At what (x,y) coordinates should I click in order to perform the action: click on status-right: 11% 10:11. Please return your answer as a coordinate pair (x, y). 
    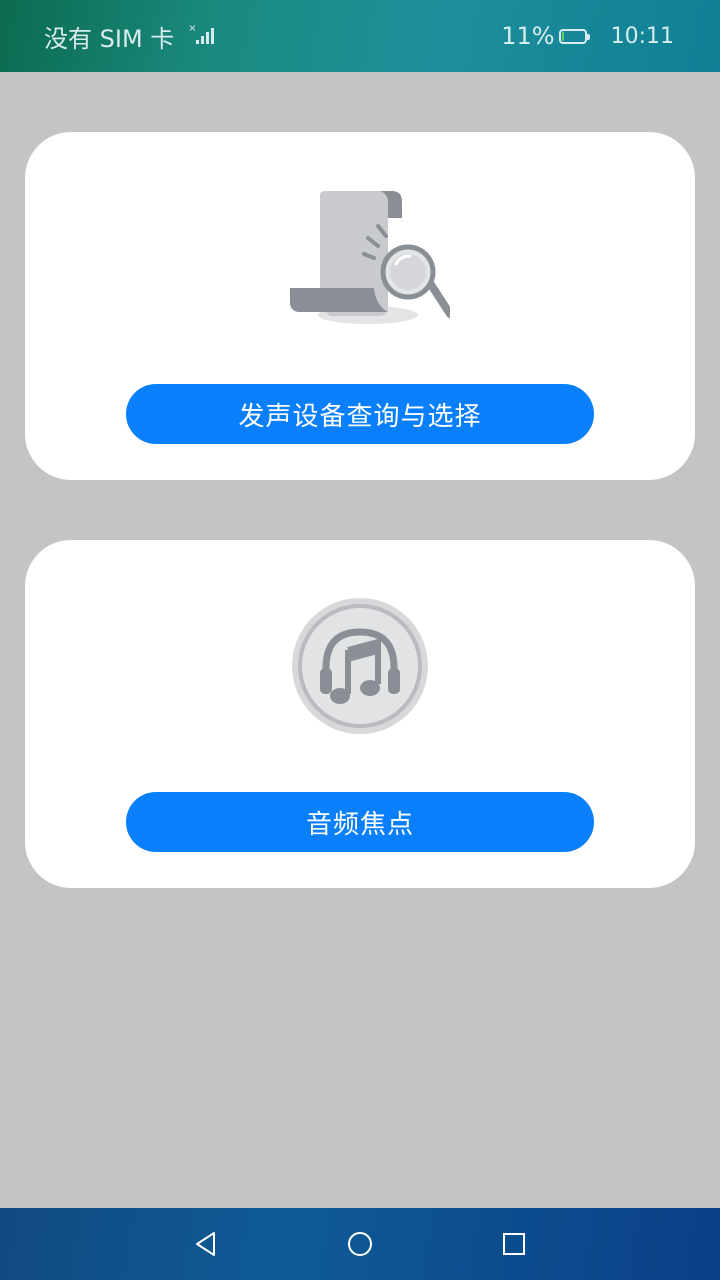
    Looking at the image, I should click on (587, 36).